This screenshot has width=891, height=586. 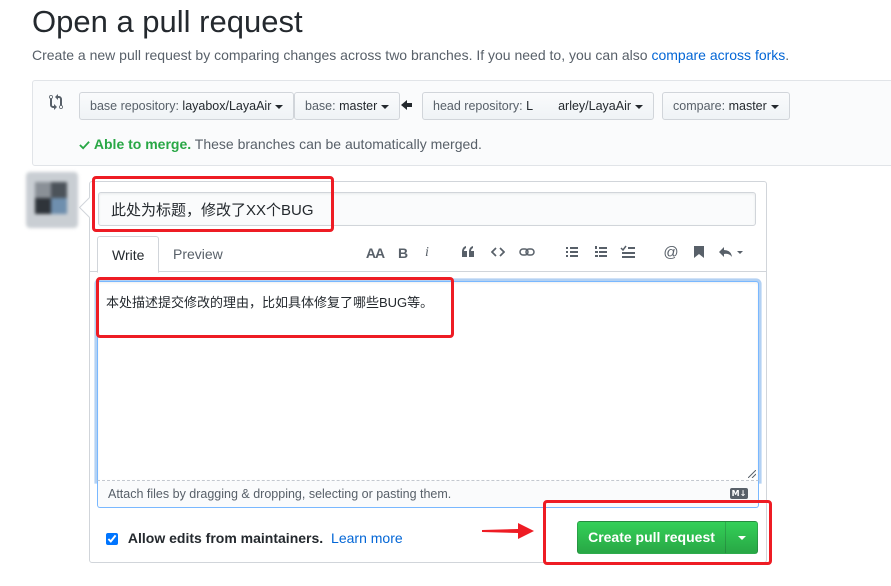 I want to click on numbered-list-icon, so click(x=601, y=253).